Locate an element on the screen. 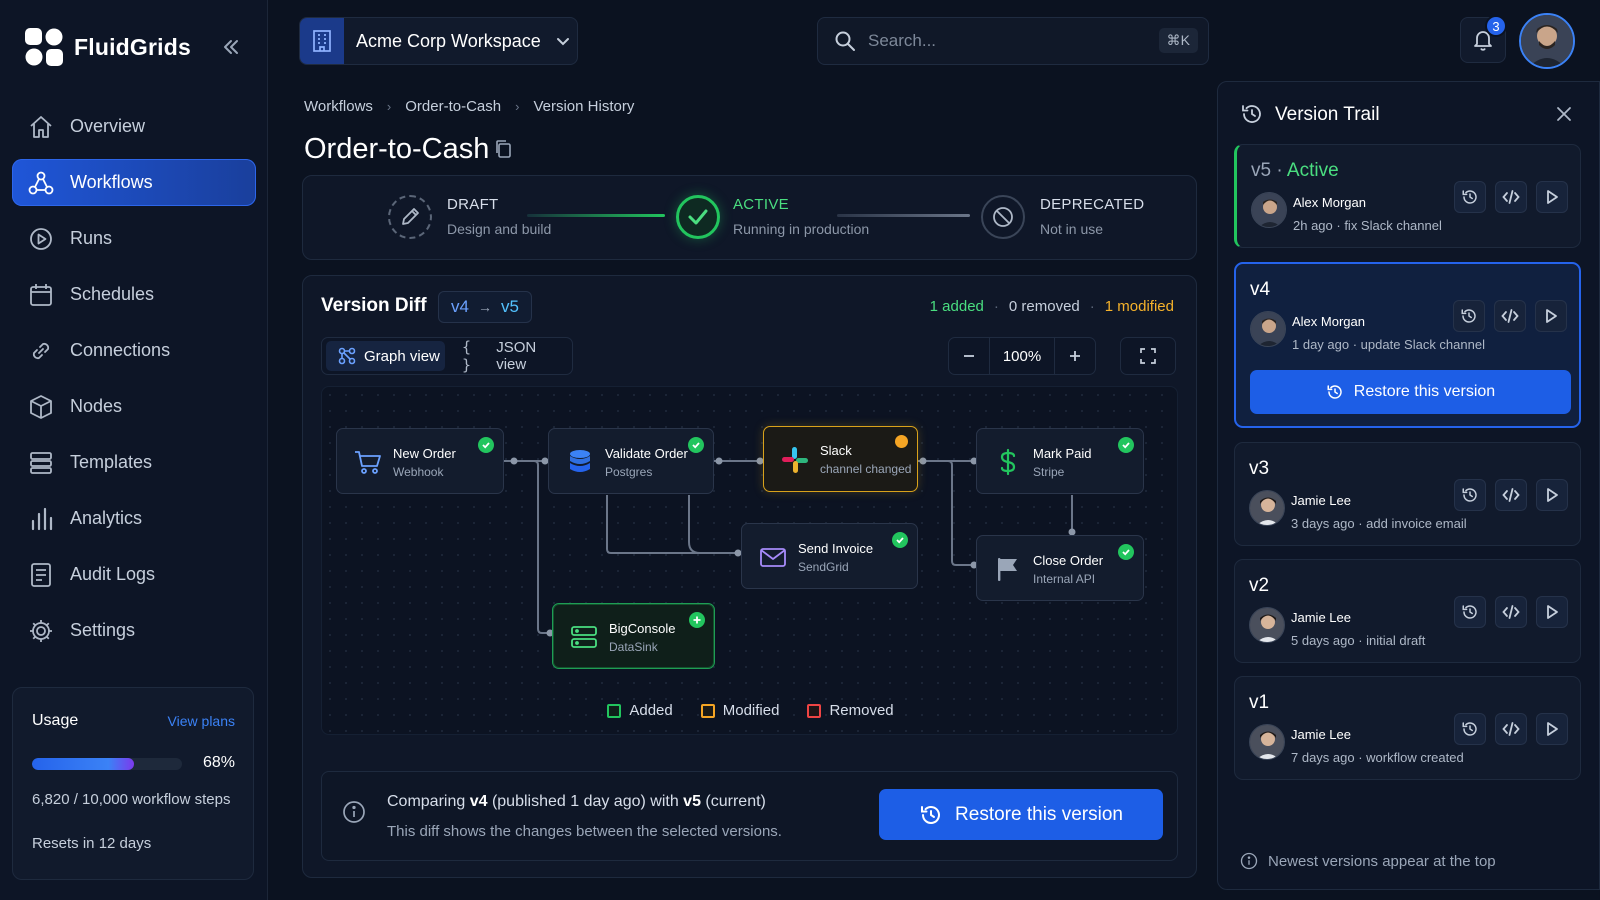  sidebar-item-schedules: Schedules is located at coordinates (134, 294).